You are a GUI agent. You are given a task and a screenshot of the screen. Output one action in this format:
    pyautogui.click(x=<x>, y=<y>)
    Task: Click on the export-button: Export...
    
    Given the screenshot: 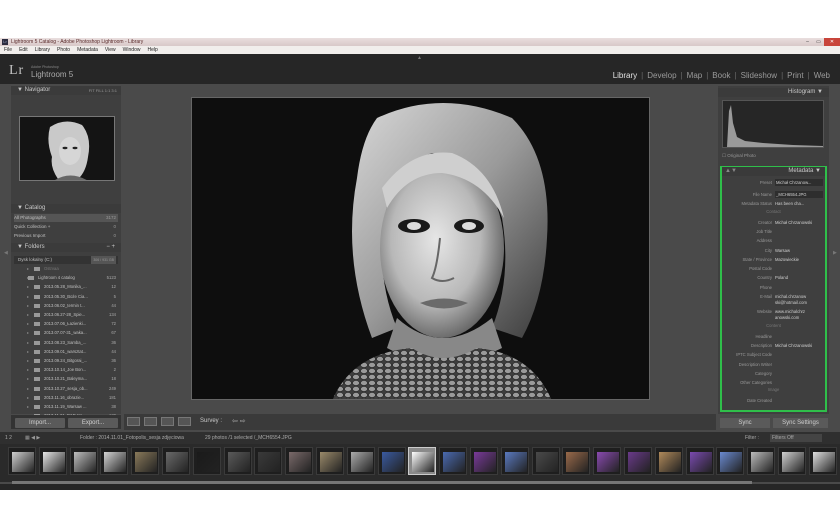 What is the action you would take?
    pyautogui.click(x=93, y=423)
    